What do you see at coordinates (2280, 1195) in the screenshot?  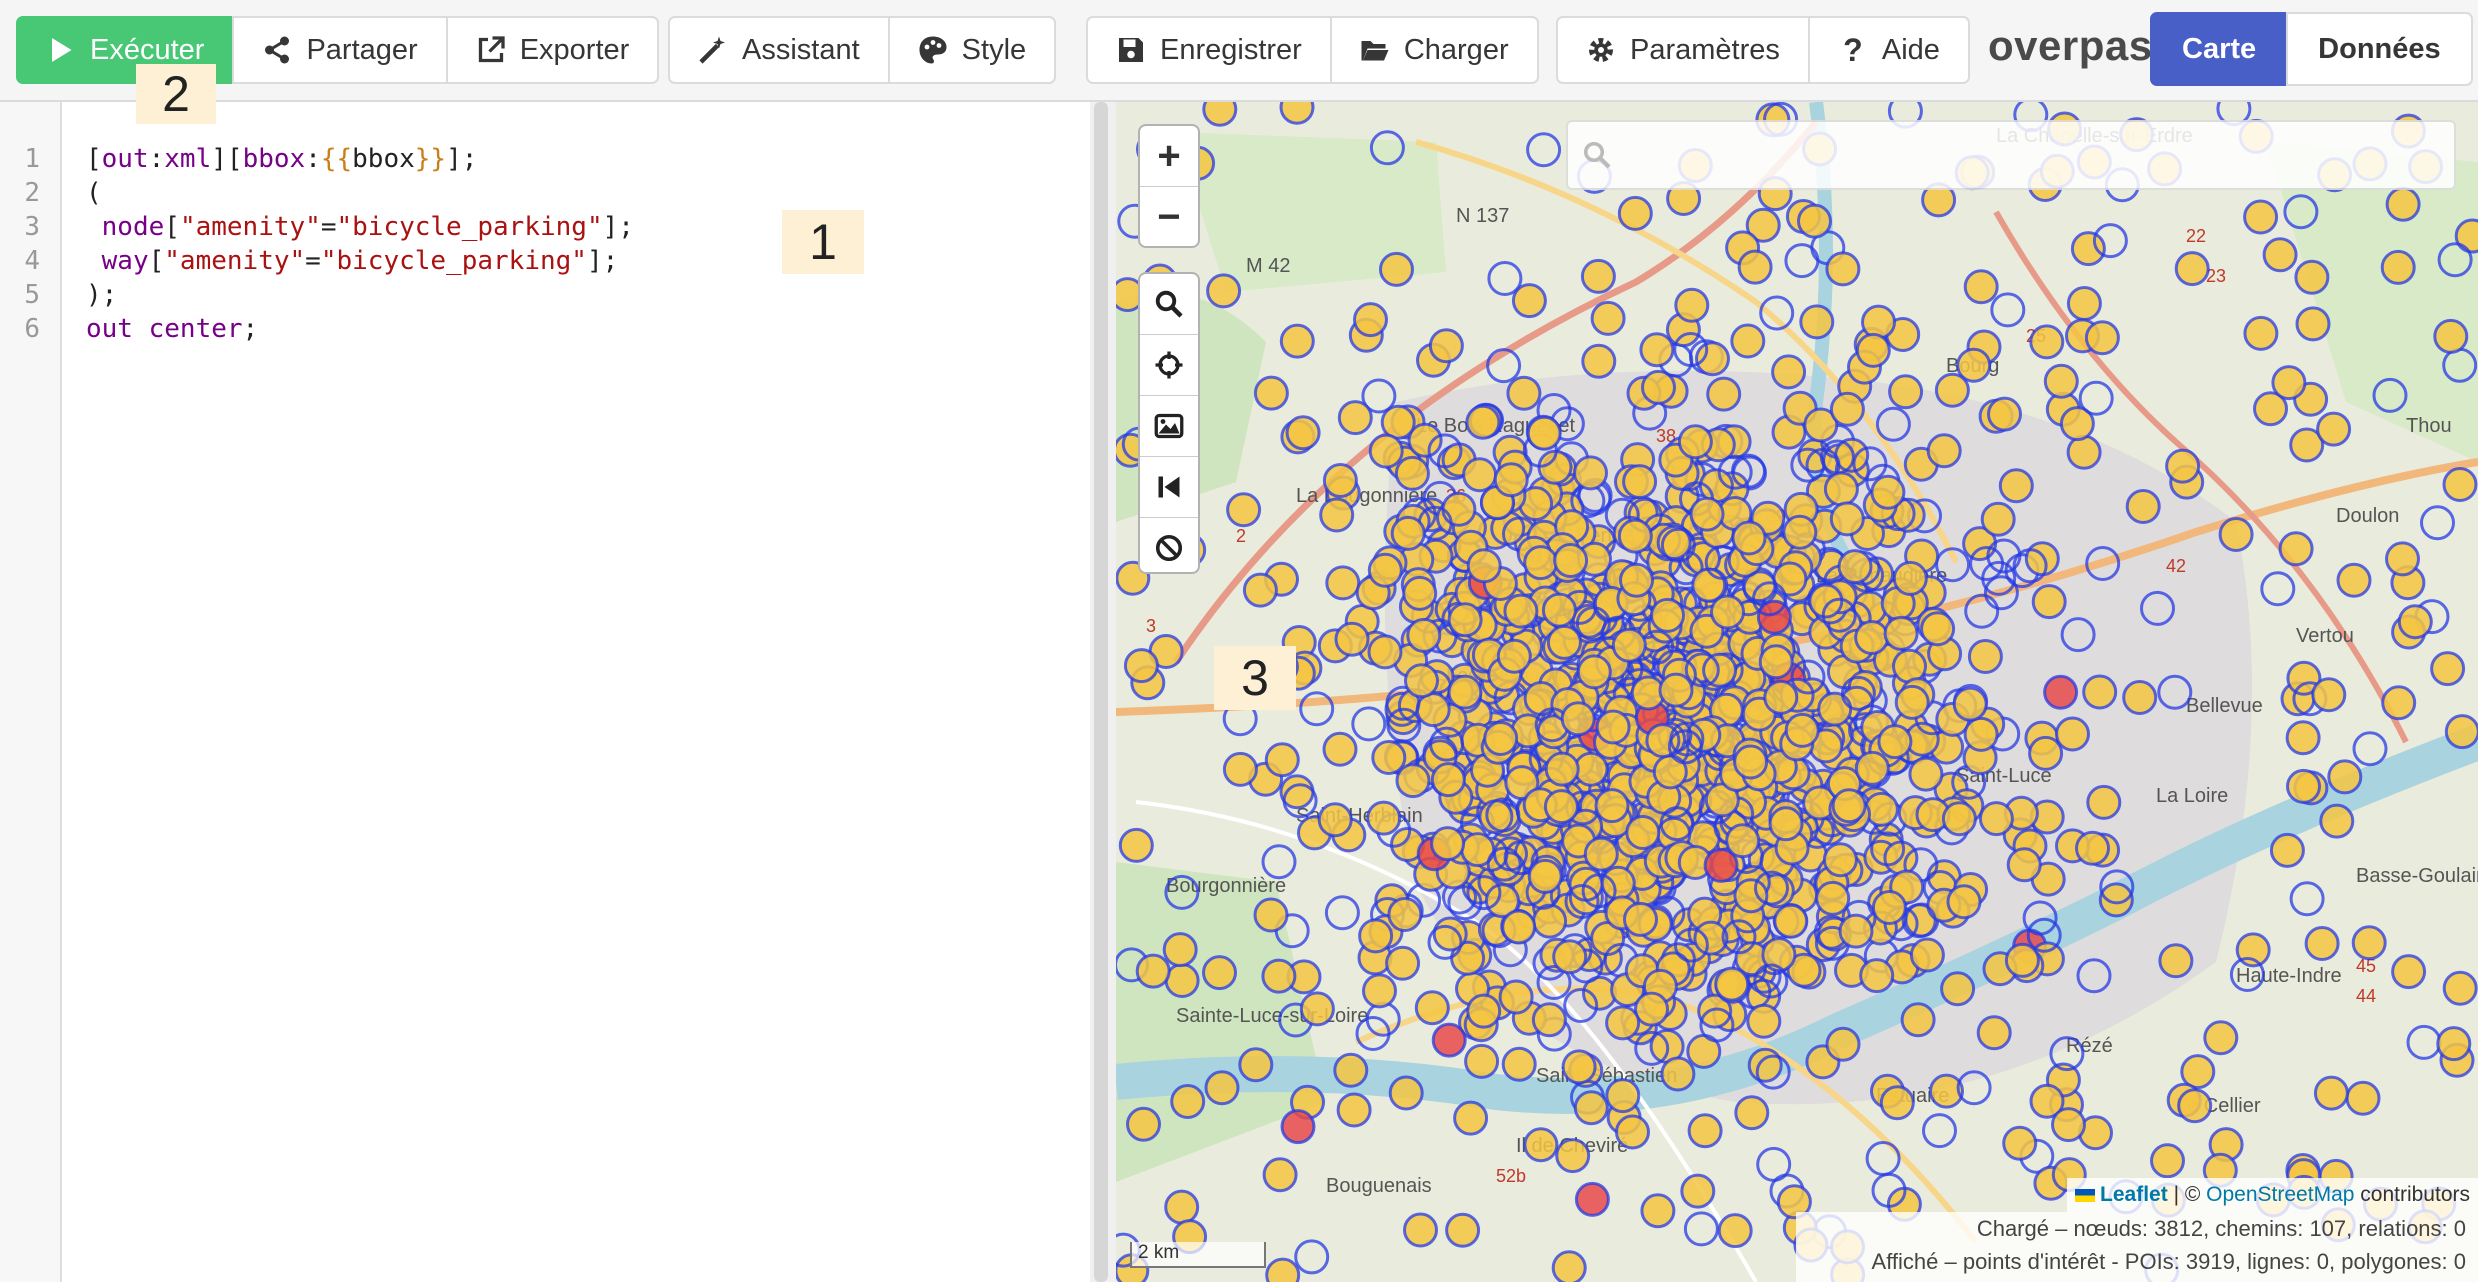 I see `osm-link: OpenStreetMap` at bounding box center [2280, 1195].